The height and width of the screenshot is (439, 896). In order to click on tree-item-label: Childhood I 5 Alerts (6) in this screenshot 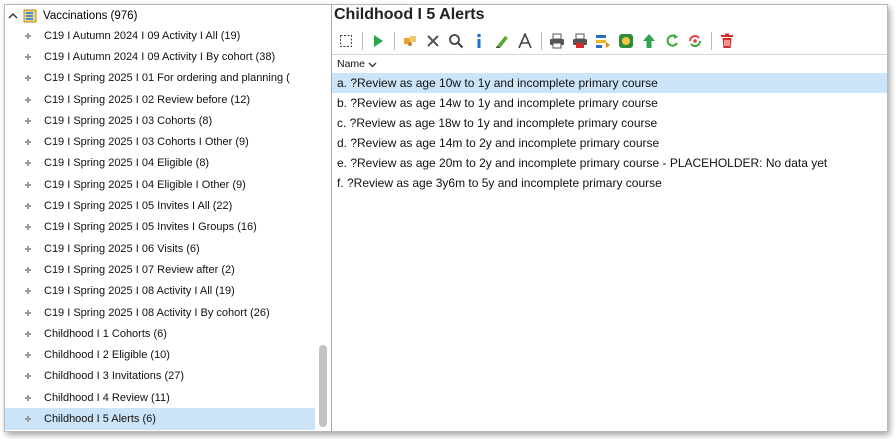, I will do `click(100, 418)`.